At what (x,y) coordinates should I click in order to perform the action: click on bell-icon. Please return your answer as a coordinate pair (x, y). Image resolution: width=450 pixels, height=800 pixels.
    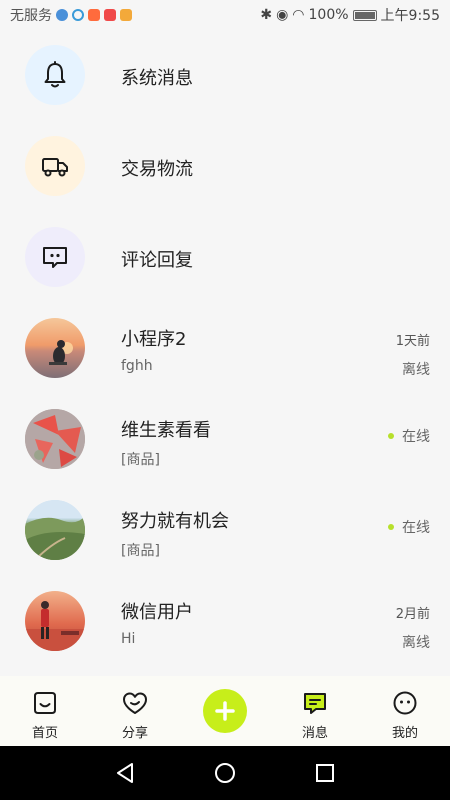
    Looking at the image, I should click on (55, 74).